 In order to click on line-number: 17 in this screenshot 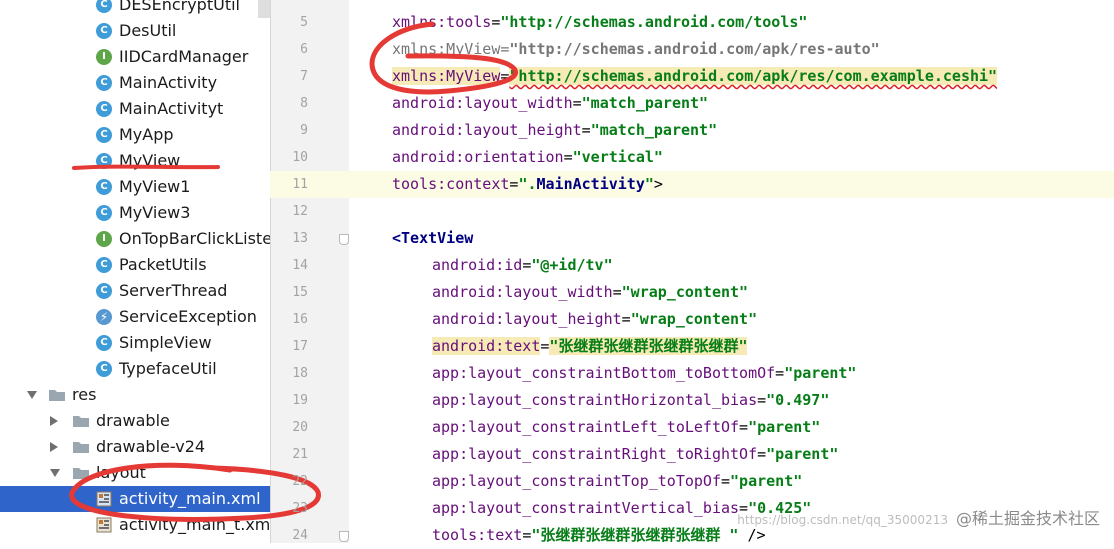, I will do `click(300, 346)`.